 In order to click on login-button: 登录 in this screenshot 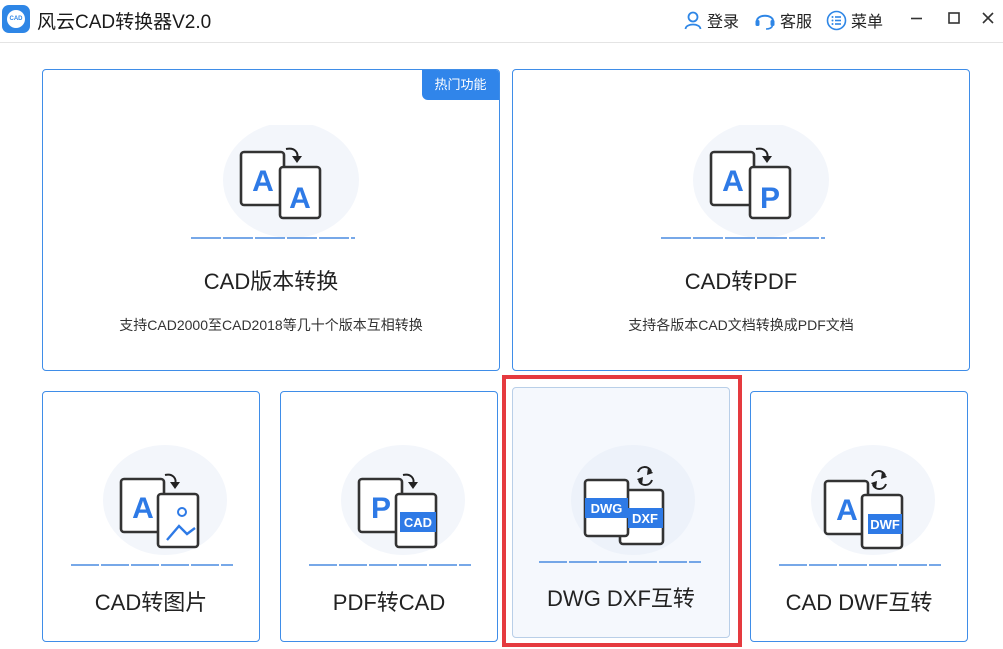, I will do `click(711, 20)`.